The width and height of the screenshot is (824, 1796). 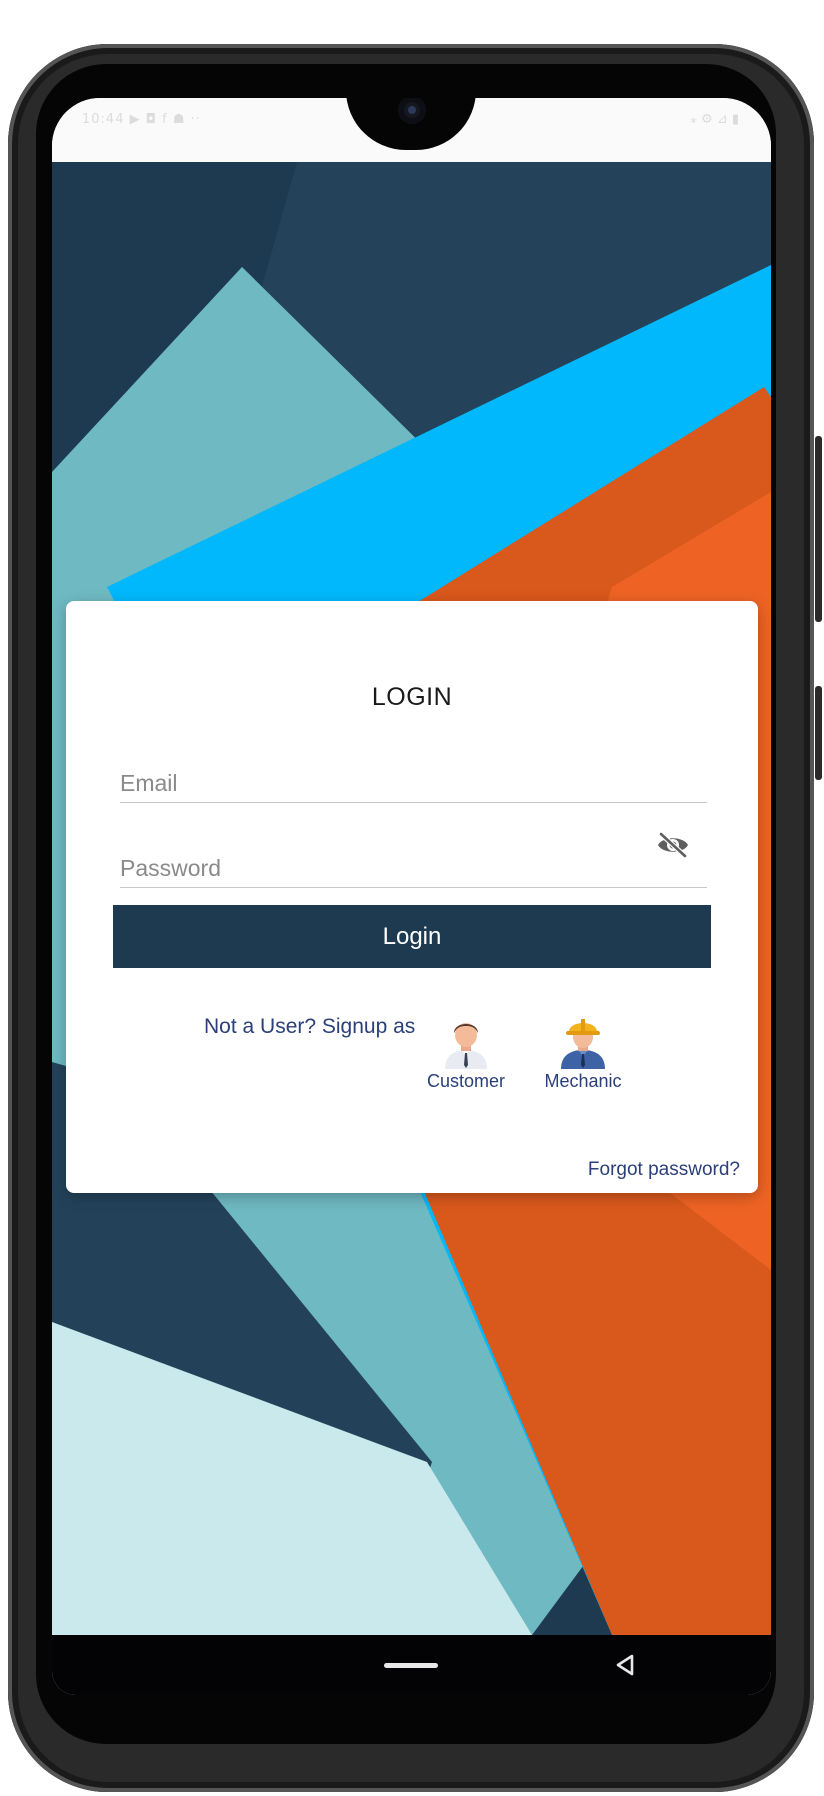 What do you see at coordinates (412, 110) in the screenshot?
I see `camera-lens` at bounding box center [412, 110].